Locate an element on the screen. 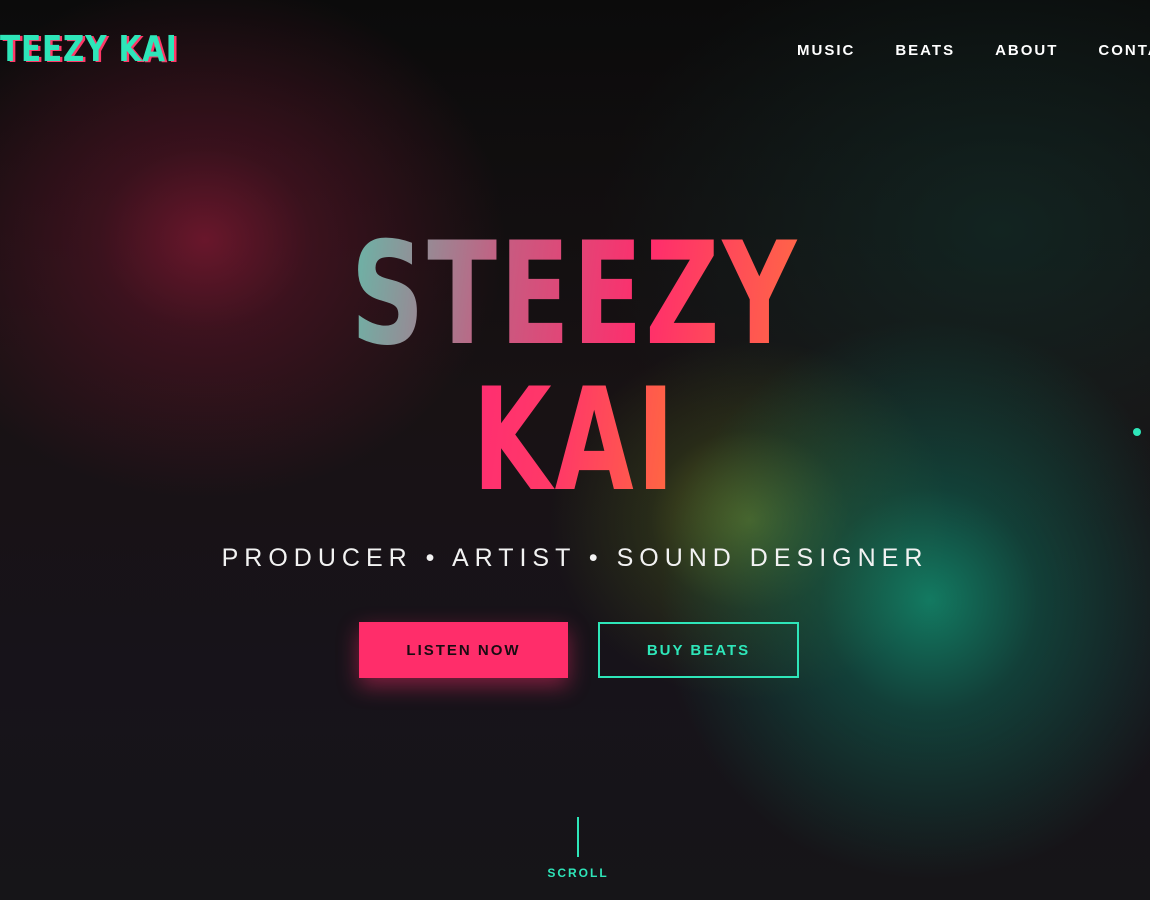 The width and height of the screenshot is (1150, 900). listen-now-button: LISTEN NOW is located at coordinates (463, 650).